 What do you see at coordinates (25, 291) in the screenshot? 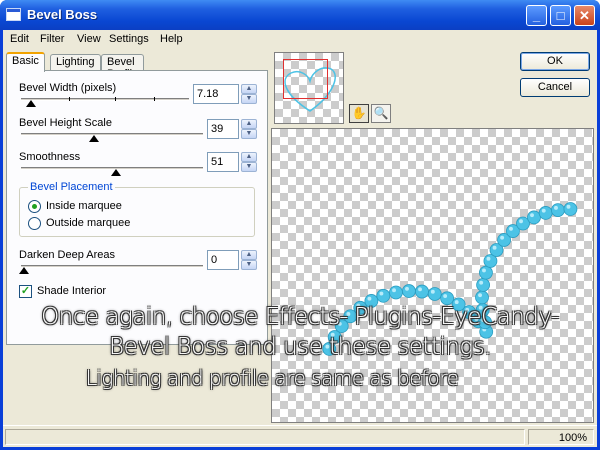
I see `shade-interior-checkbox: ✓` at bounding box center [25, 291].